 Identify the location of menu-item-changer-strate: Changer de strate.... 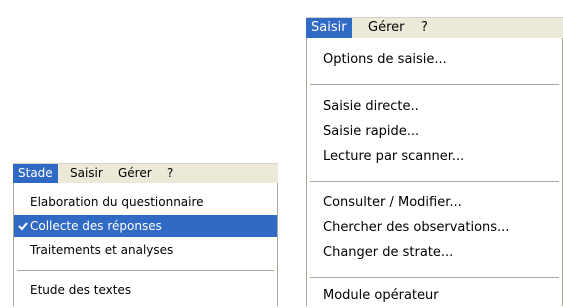
(434, 253).